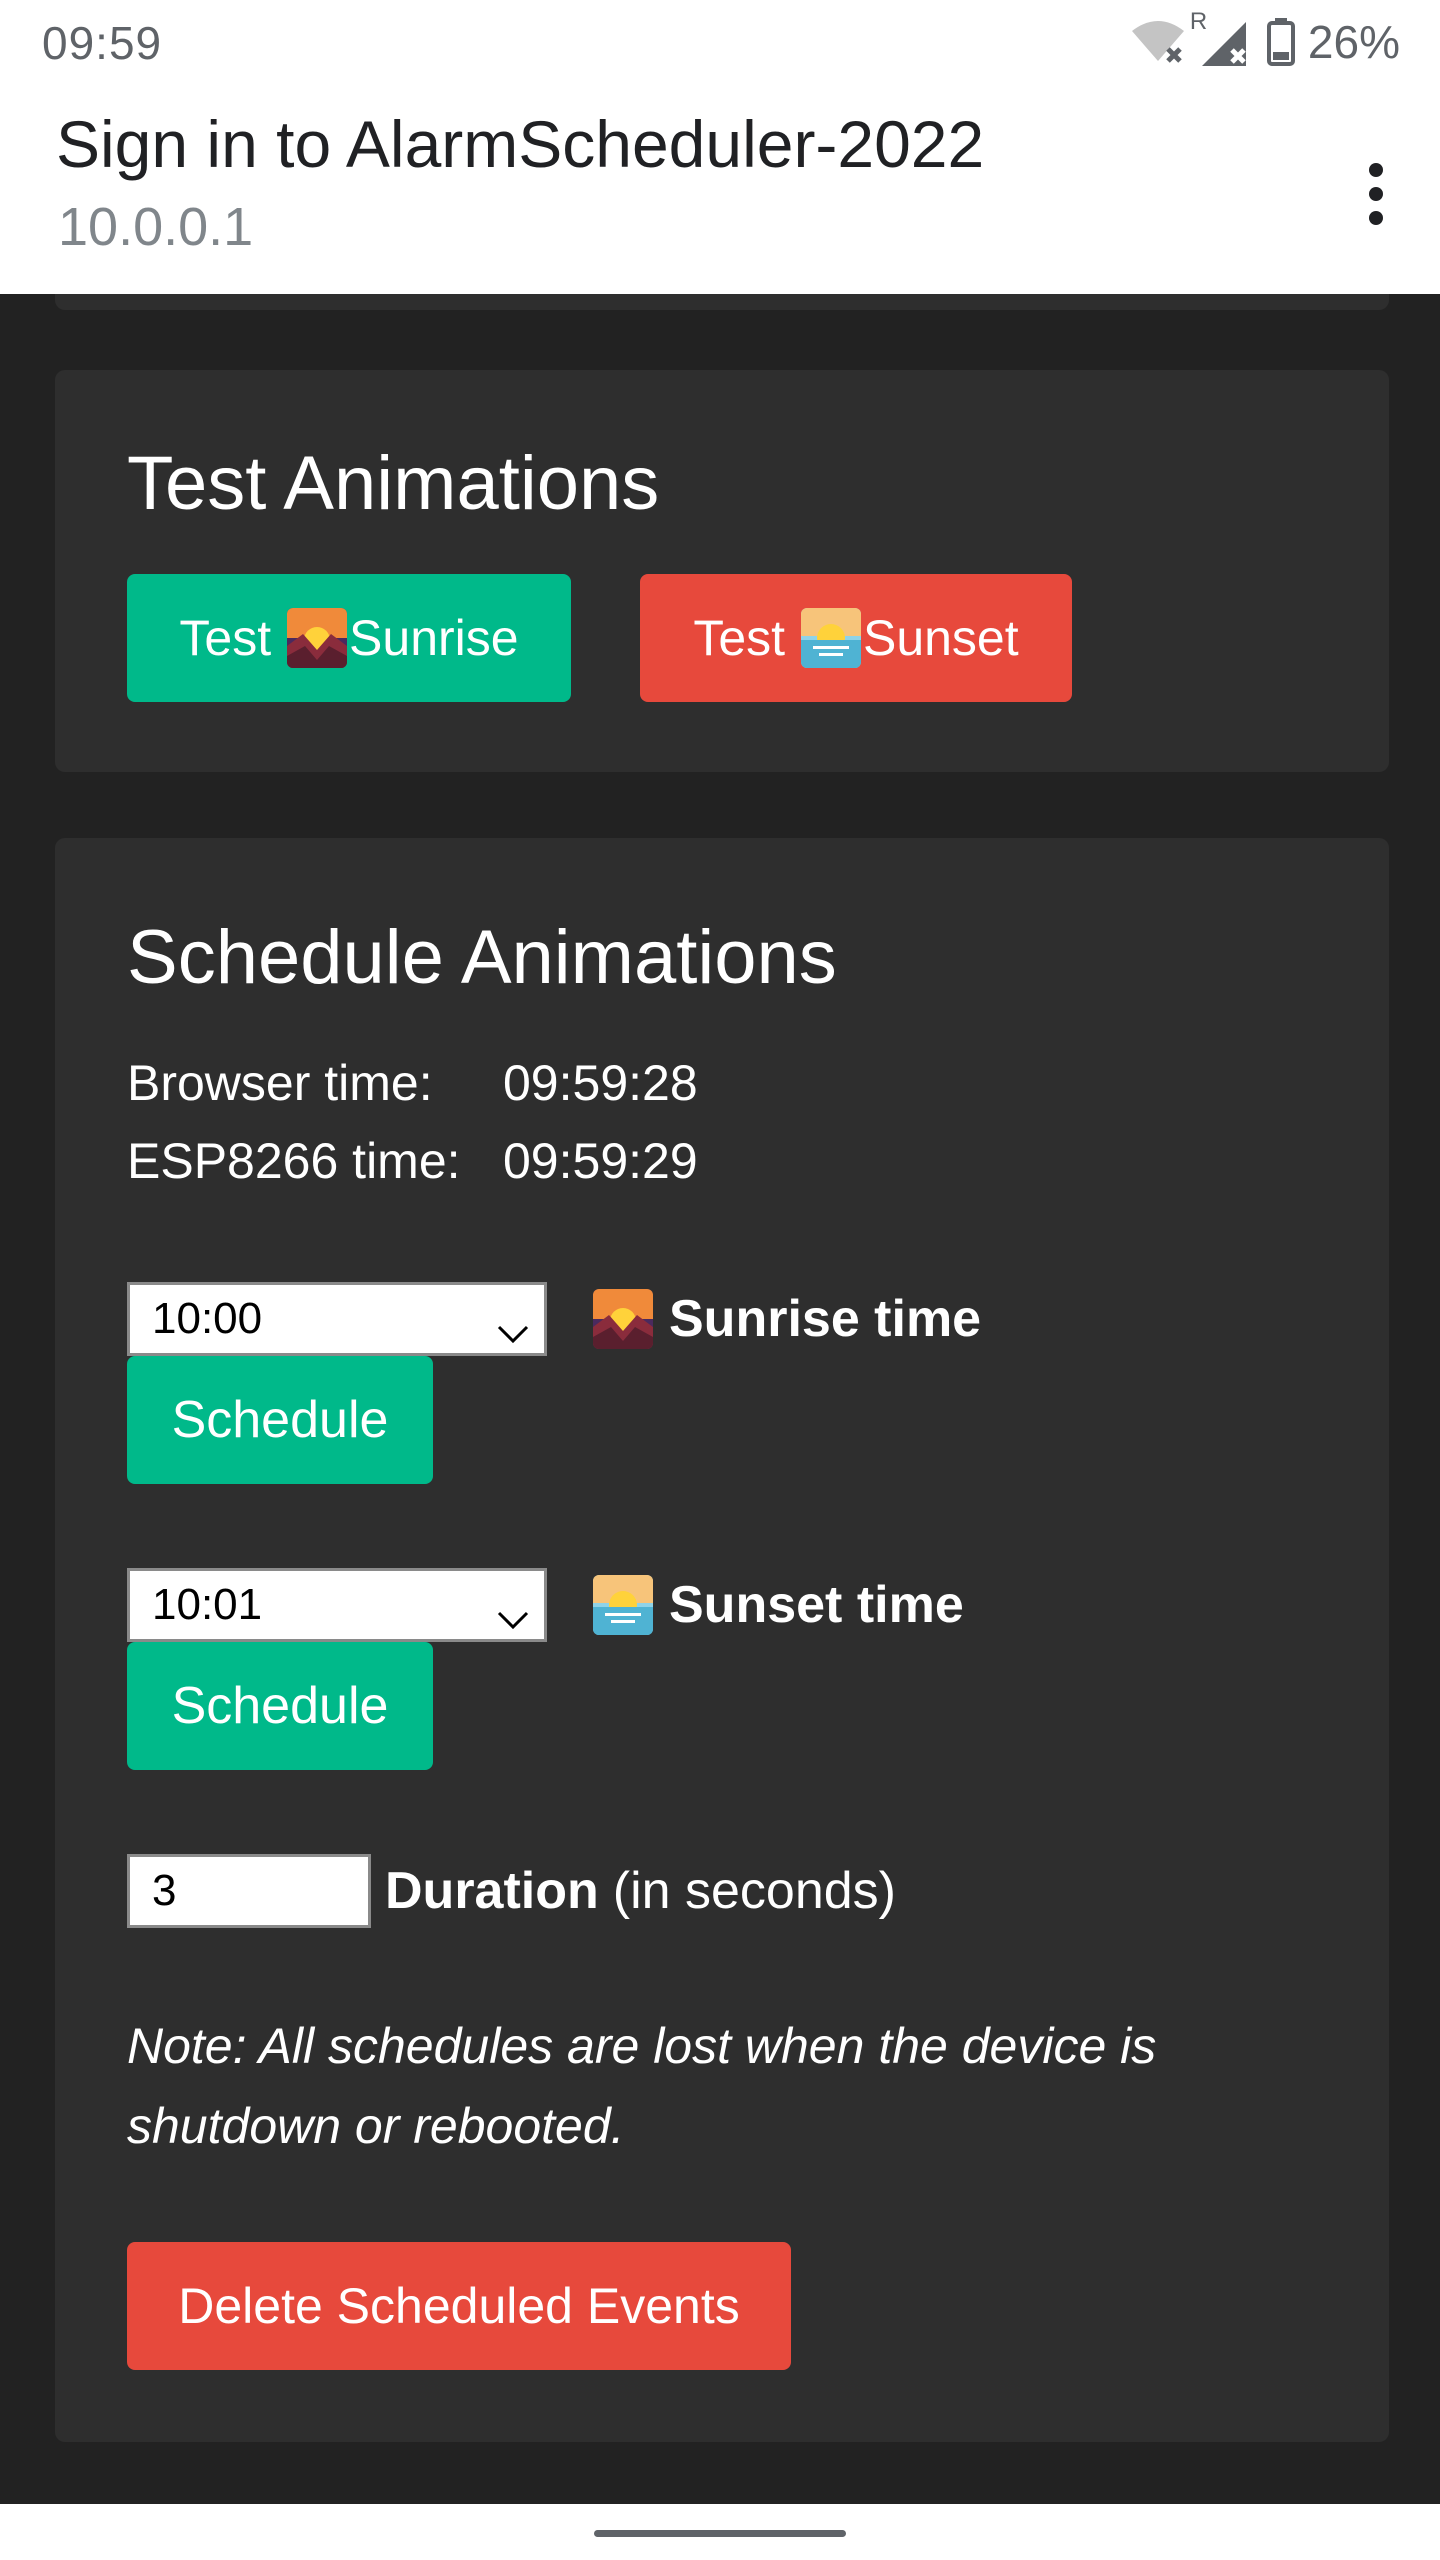 Image resolution: width=1440 pixels, height=2560 pixels. What do you see at coordinates (434, 638) in the screenshot?
I see `test-sunrise-label: Sunrise` at bounding box center [434, 638].